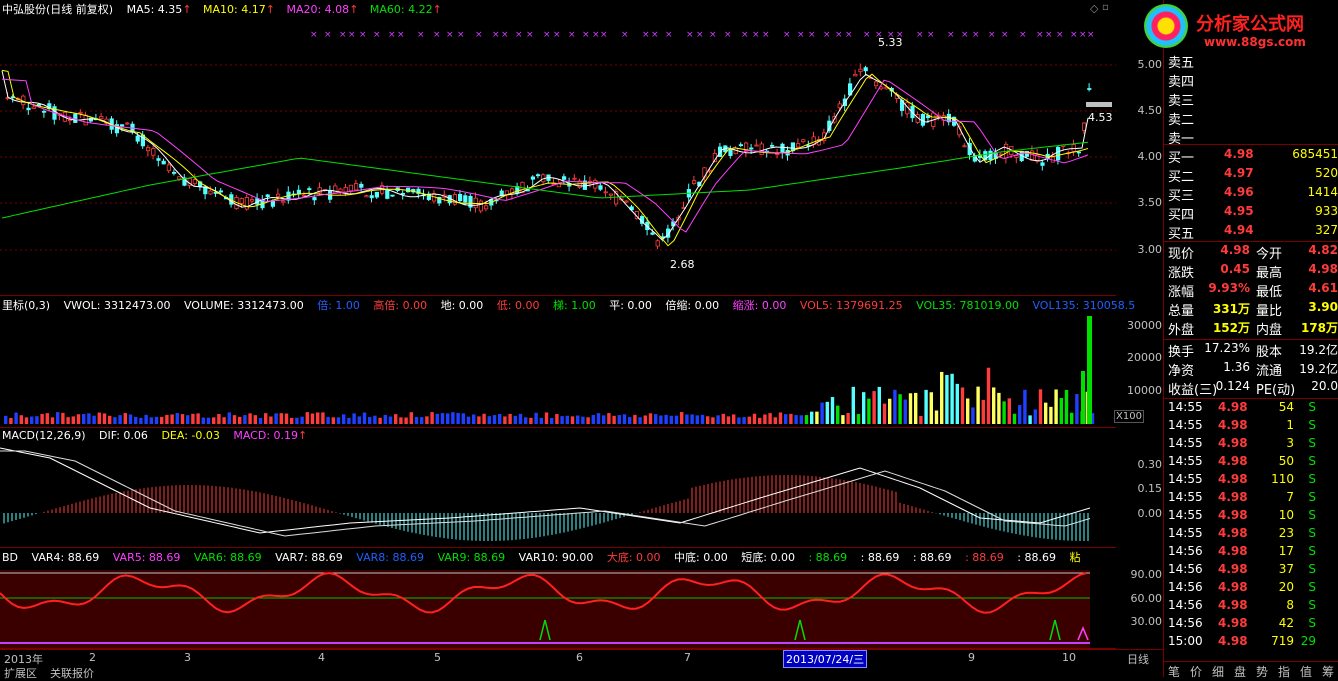  Describe the element at coordinates (1253, 499) in the screenshot. I see `tick-row: 14:55 4.98 7 S` at that location.